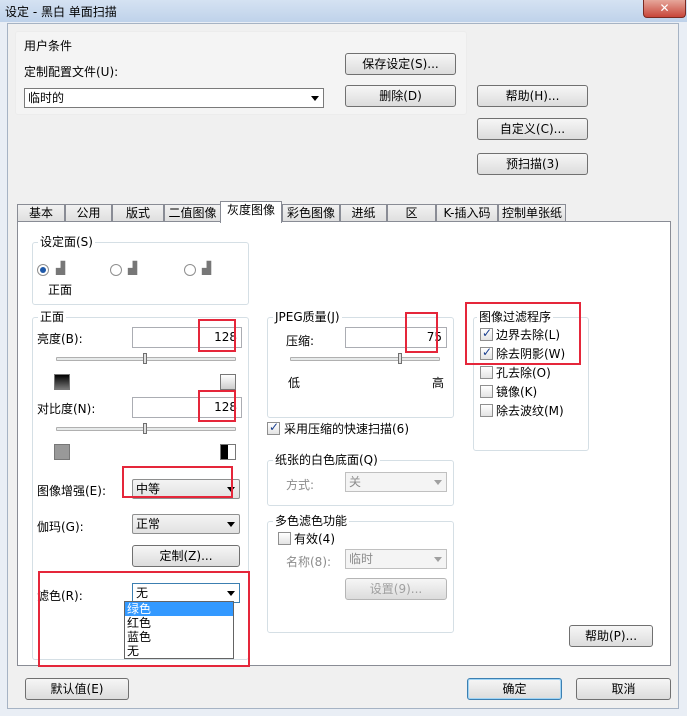  I want to click on multicolor-name-label: 名称(8):, so click(309, 562).